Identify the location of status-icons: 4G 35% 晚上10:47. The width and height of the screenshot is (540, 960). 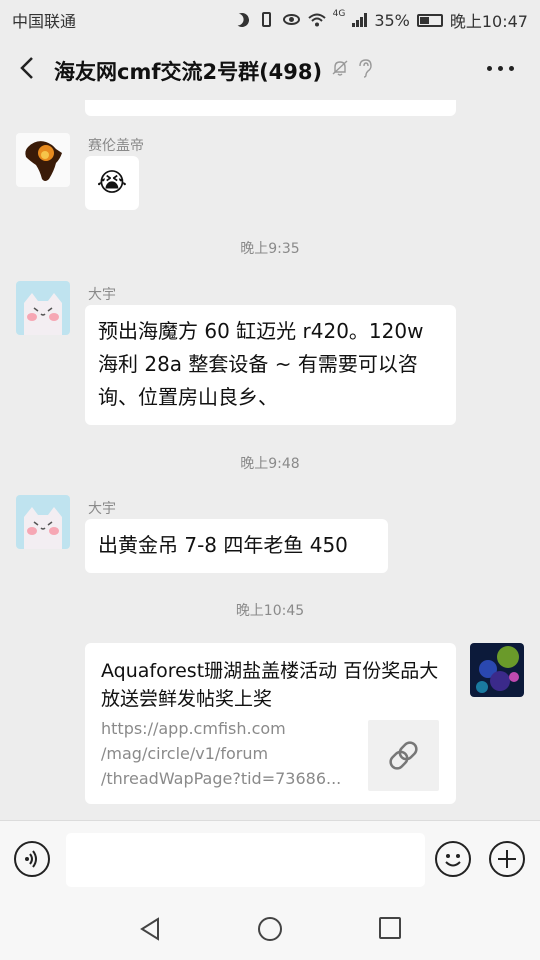
(380, 20).